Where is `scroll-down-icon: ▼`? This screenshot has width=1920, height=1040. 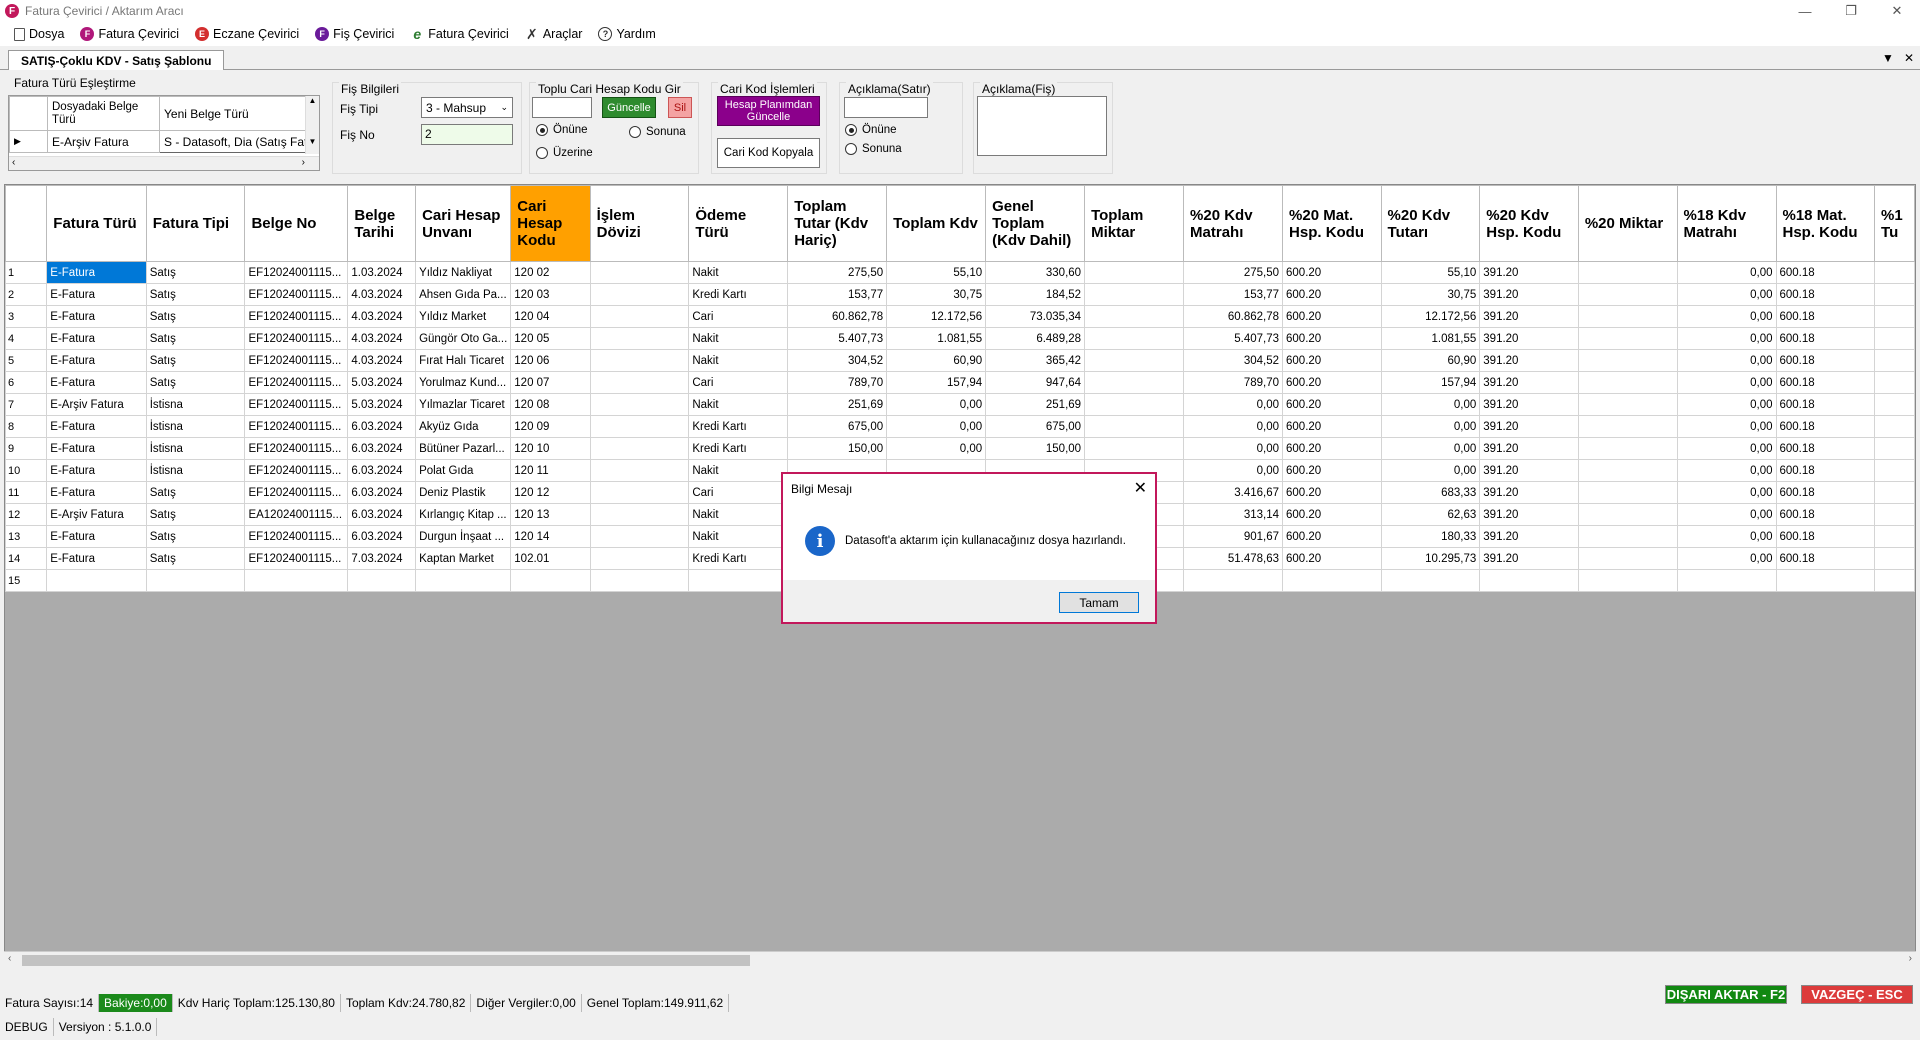 scroll-down-icon: ▼ is located at coordinates (312, 141).